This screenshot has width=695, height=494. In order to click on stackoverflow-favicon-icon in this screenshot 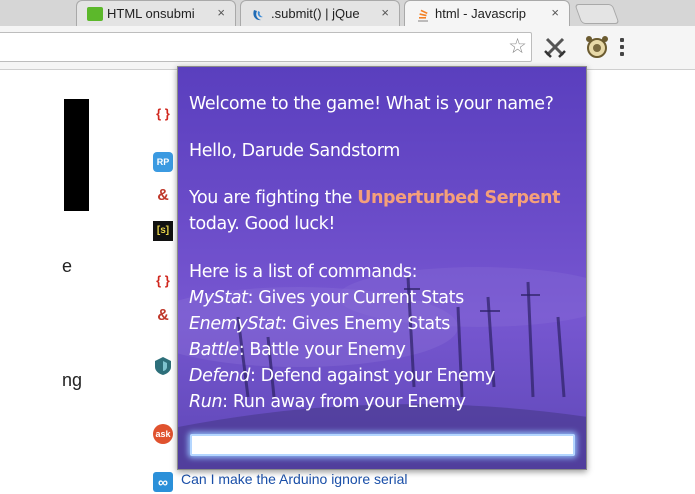, I will do `click(423, 14)`.